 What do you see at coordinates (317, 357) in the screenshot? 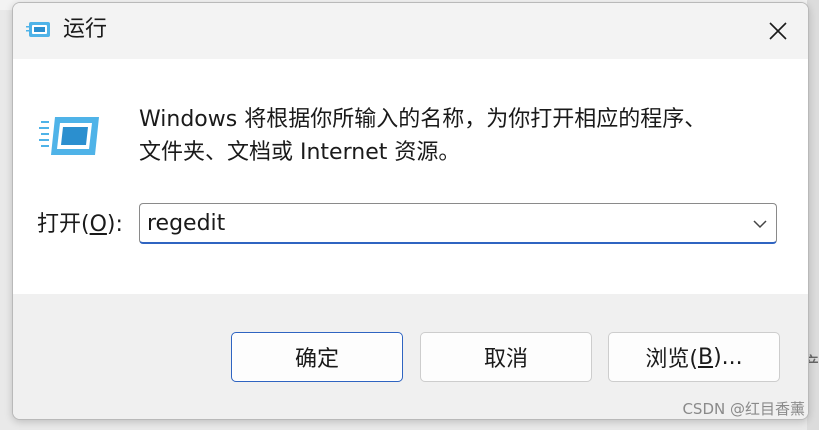
I see `ok-button: 确定` at bounding box center [317, 357].